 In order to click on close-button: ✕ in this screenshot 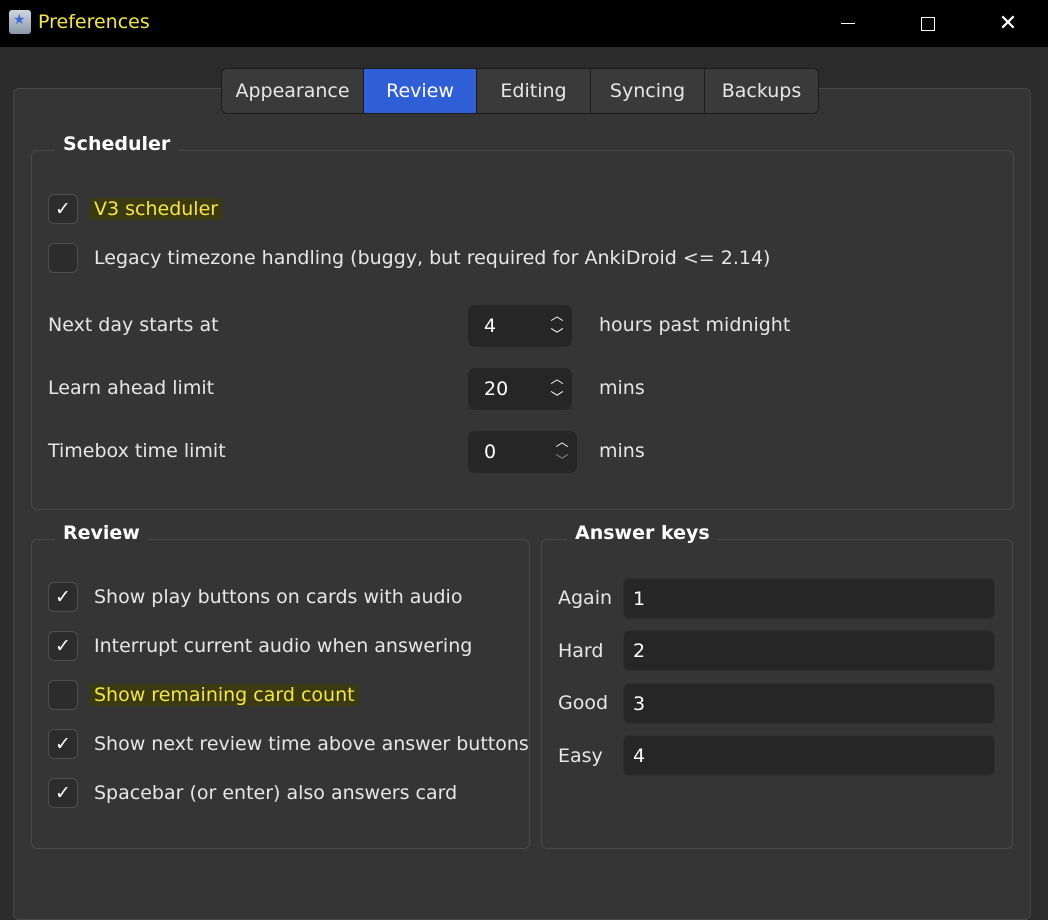, I will do `click(1008, 23)`.